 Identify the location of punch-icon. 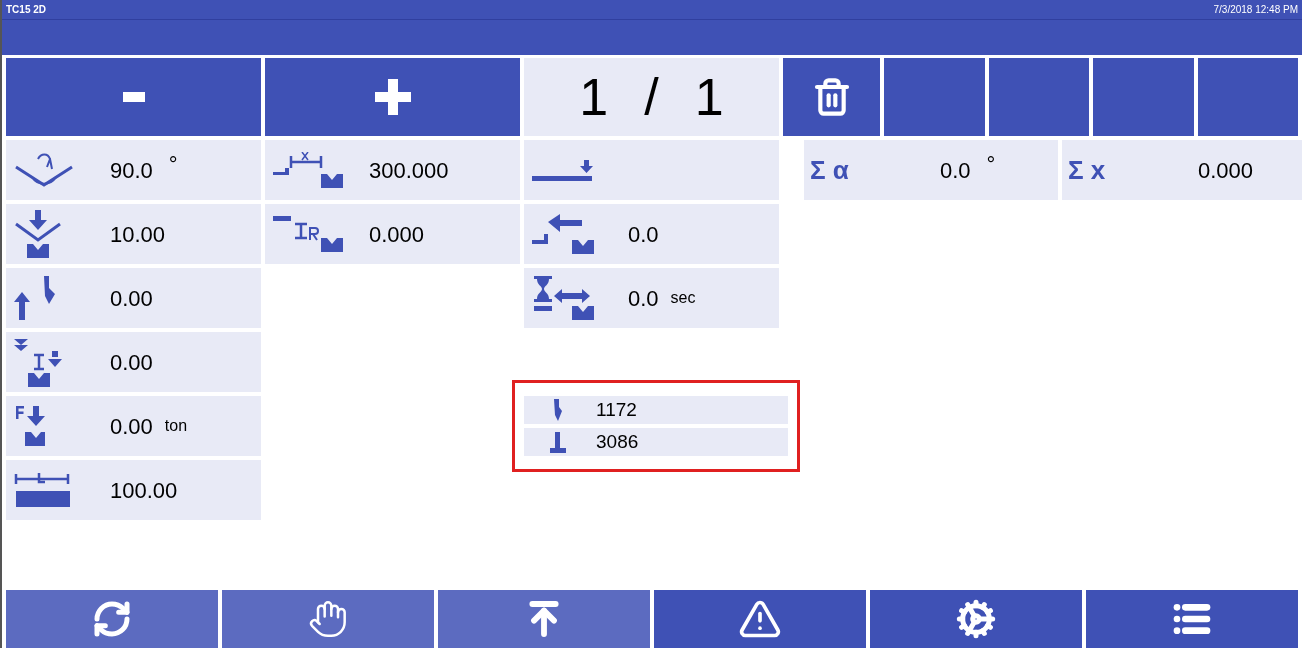
(558, 410).